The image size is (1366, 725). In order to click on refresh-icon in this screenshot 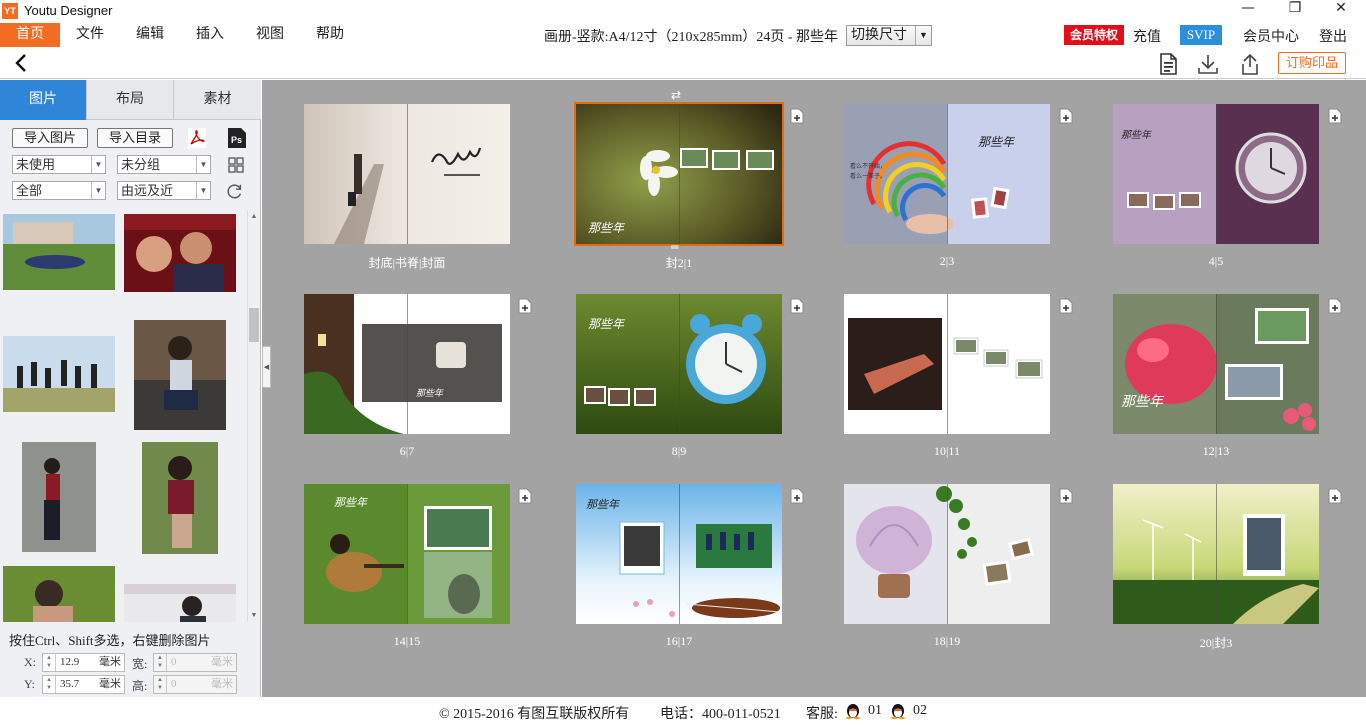, I will do `click(235, 191)`.